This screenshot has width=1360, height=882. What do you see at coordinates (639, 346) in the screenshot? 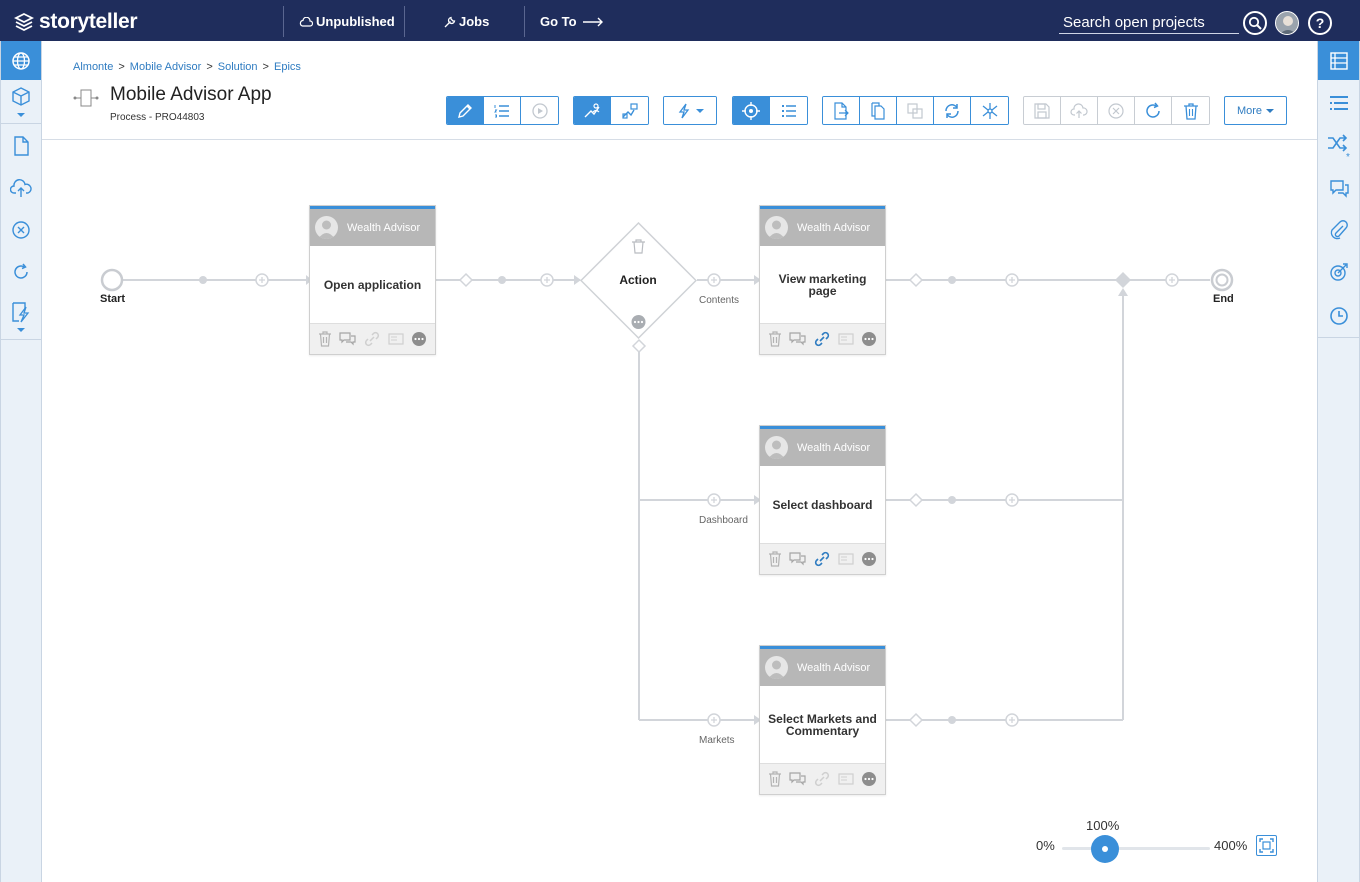
I see `add-branch-icon` at bounding box center [639, 346].